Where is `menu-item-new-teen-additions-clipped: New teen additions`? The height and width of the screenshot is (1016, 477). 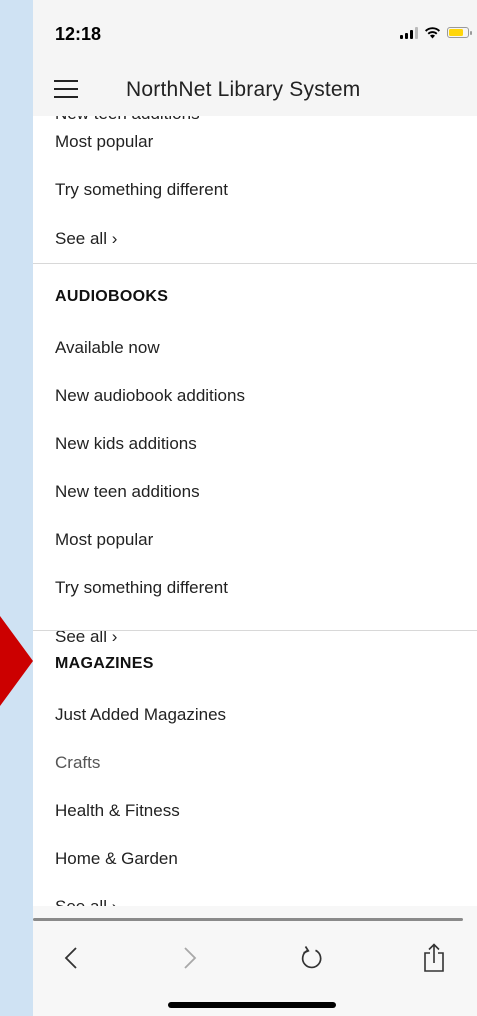
menu-item-new-teen-additions-clipped: New teen additions is located at coordinates (127, 120).